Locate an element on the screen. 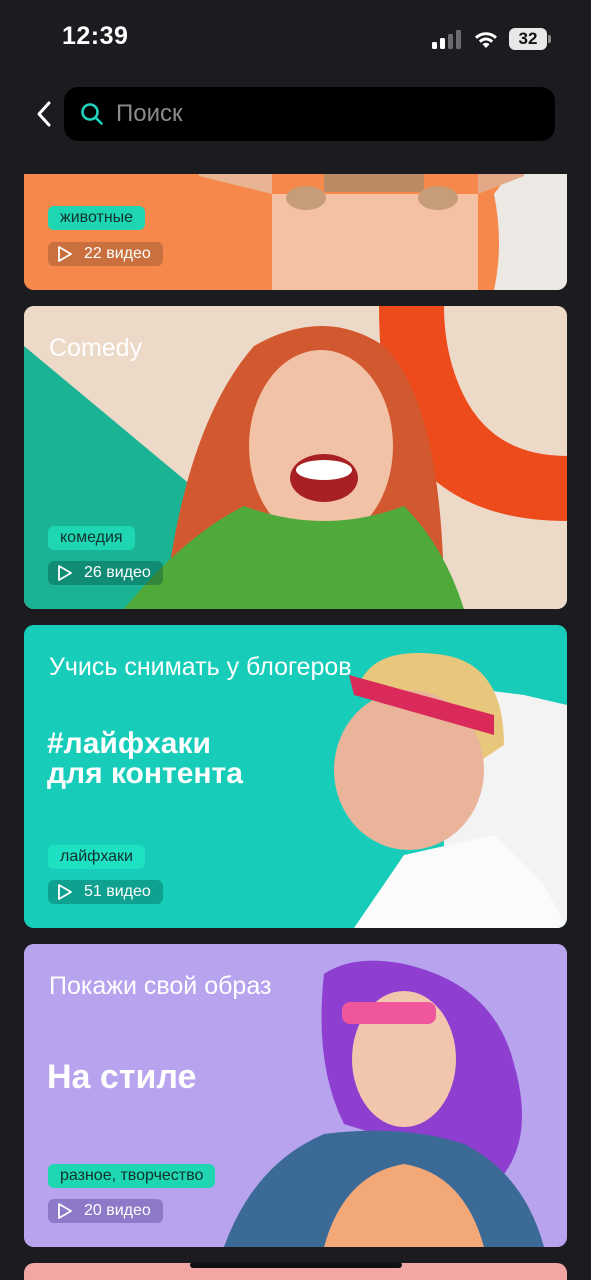 This screenshot has width=591, height=1280. status-time: 12:39 is located at coordinates (95, 36).